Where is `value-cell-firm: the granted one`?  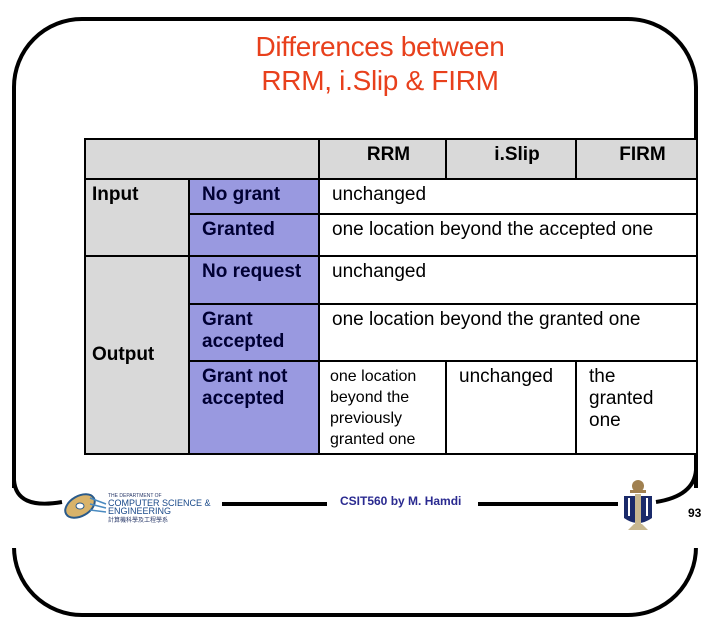
value-cell-firm: the granted one is located at coordinates (636, 407).